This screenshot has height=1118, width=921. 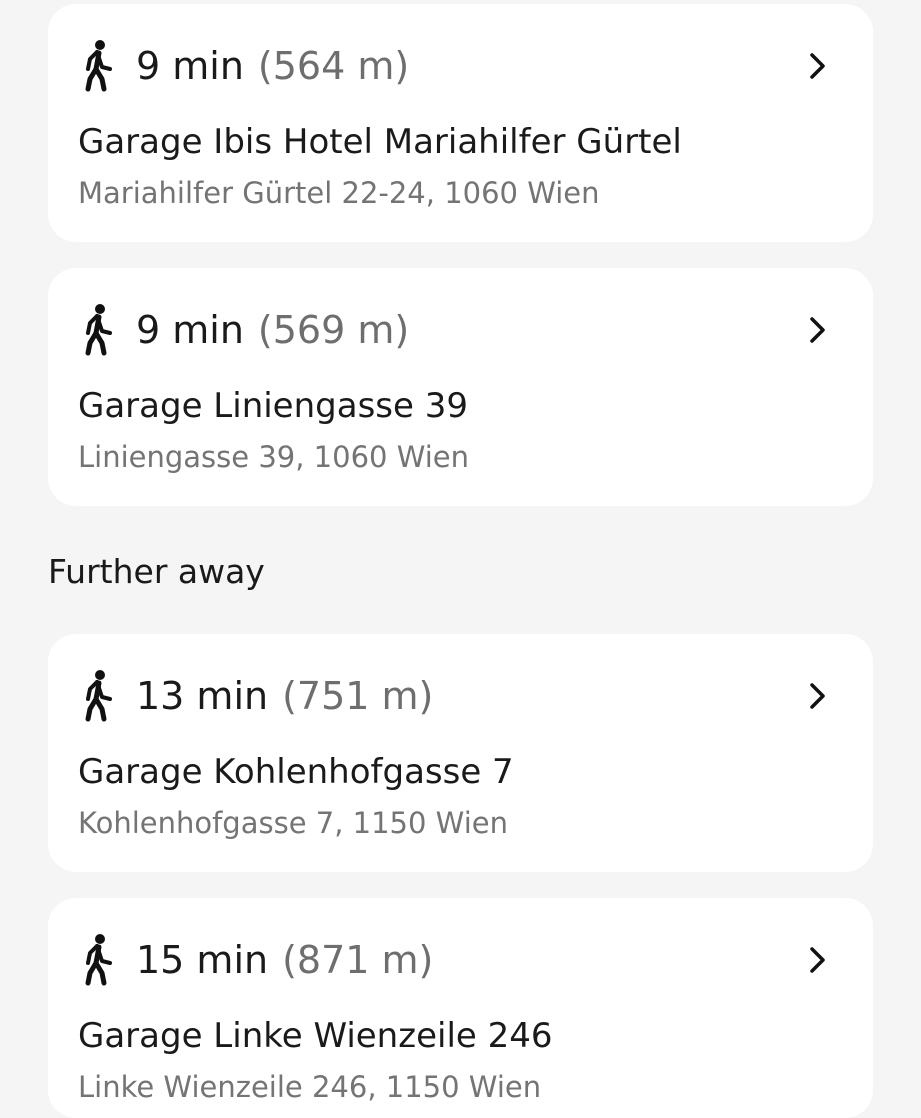 I want to click on walk-duration: 15 min, so click(x=202, y=960).